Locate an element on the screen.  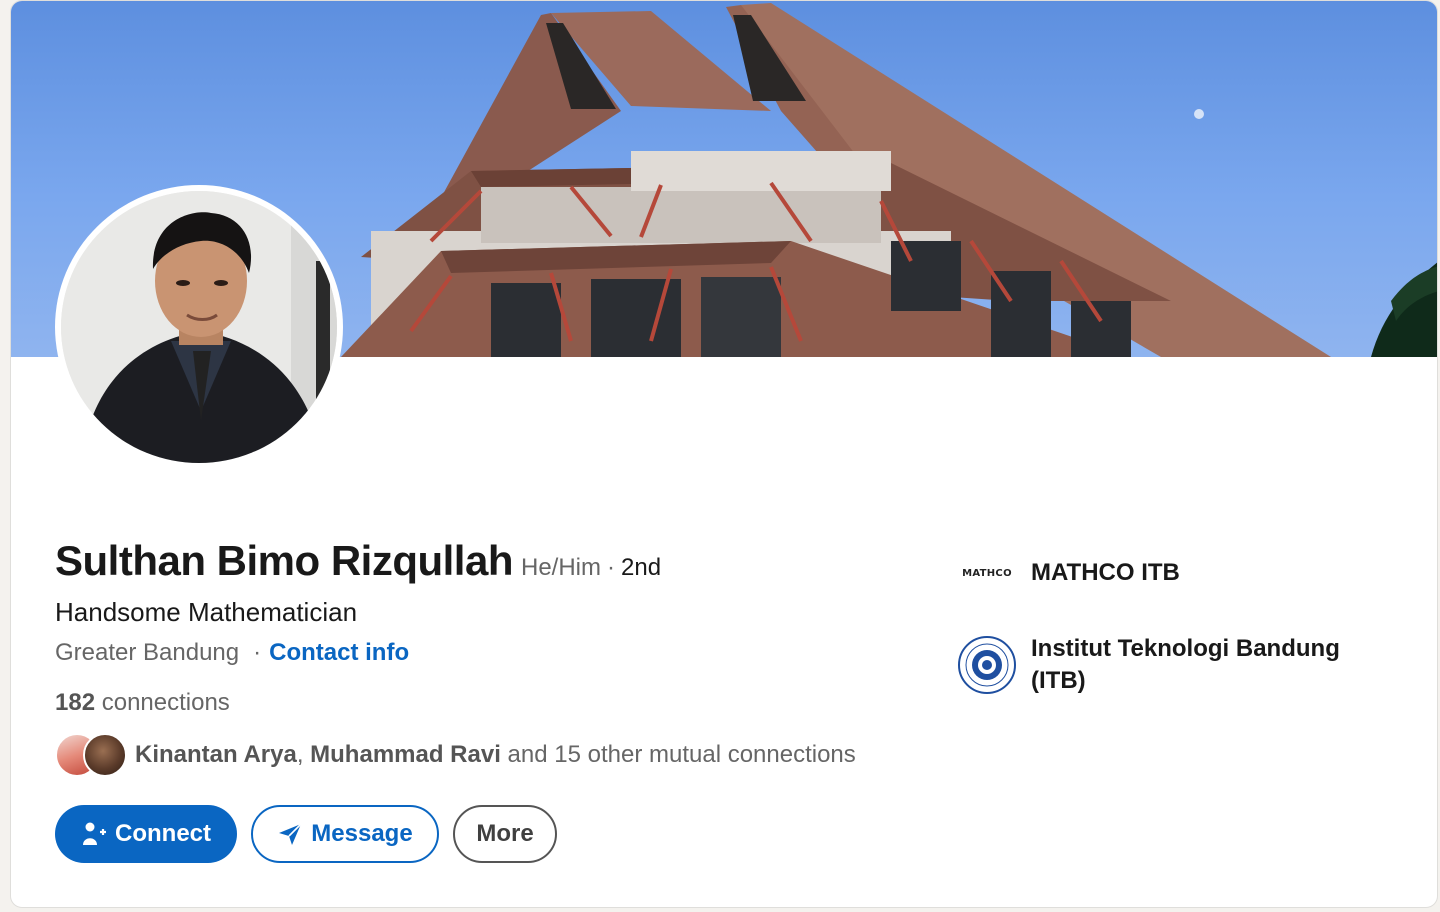
connect-button: Connect is located at coordinates (146, 834).